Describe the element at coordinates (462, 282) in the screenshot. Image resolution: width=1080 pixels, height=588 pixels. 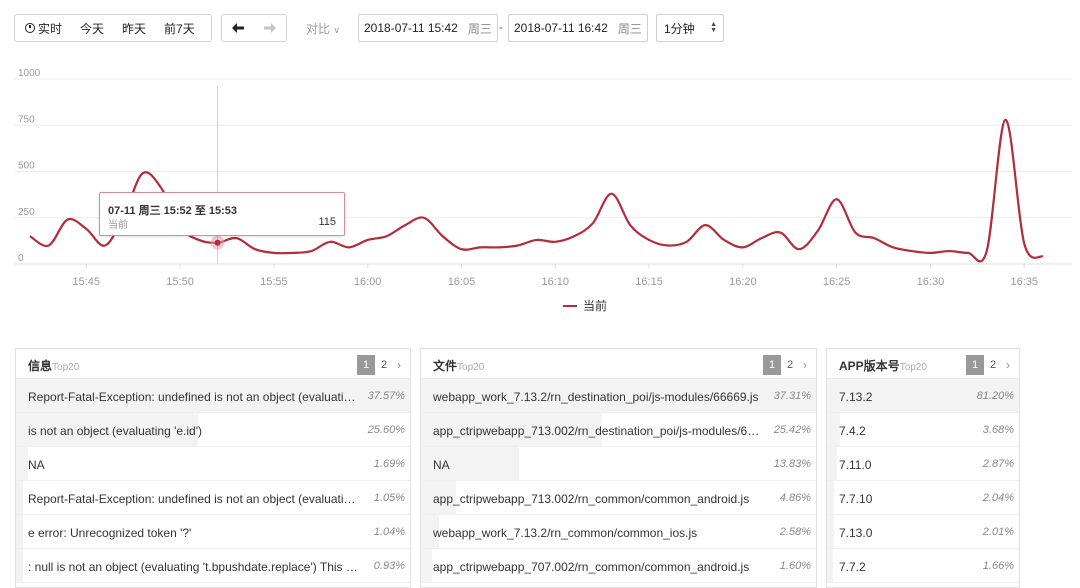
I see `x-tick-label: 16:05` at that location.